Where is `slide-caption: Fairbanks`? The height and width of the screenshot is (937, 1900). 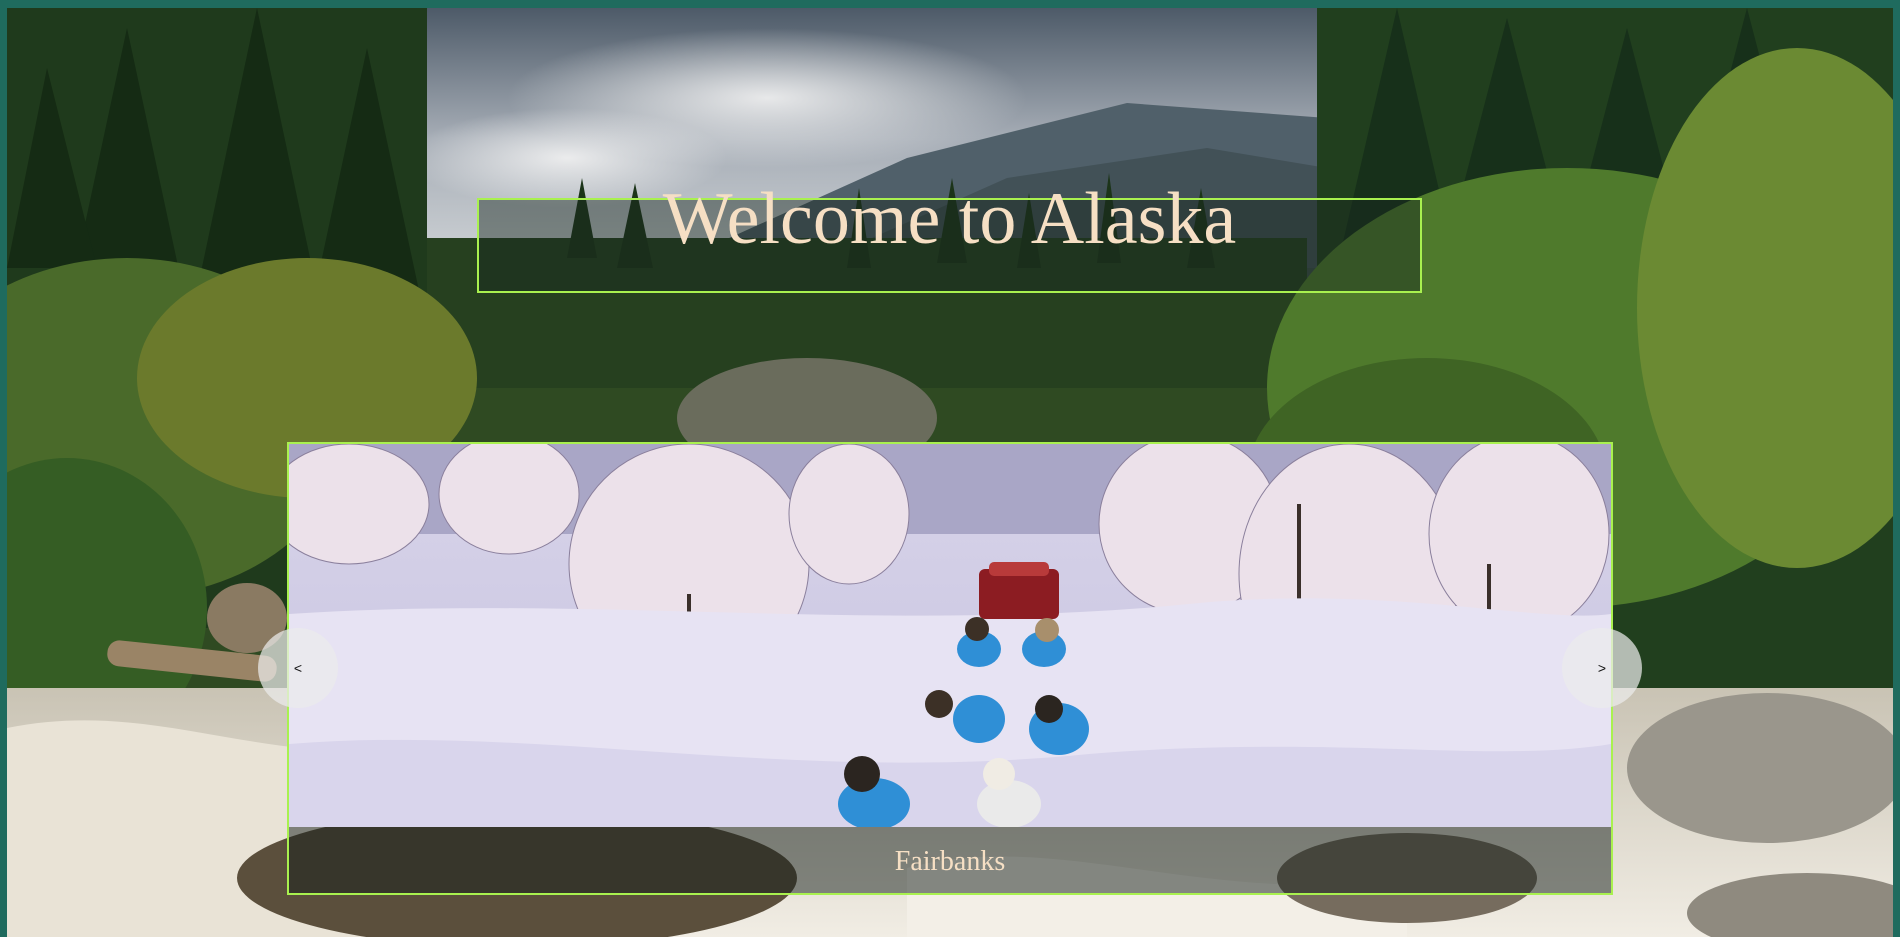
slide-caption: Fairbanks is located at coordinates (950, 861).